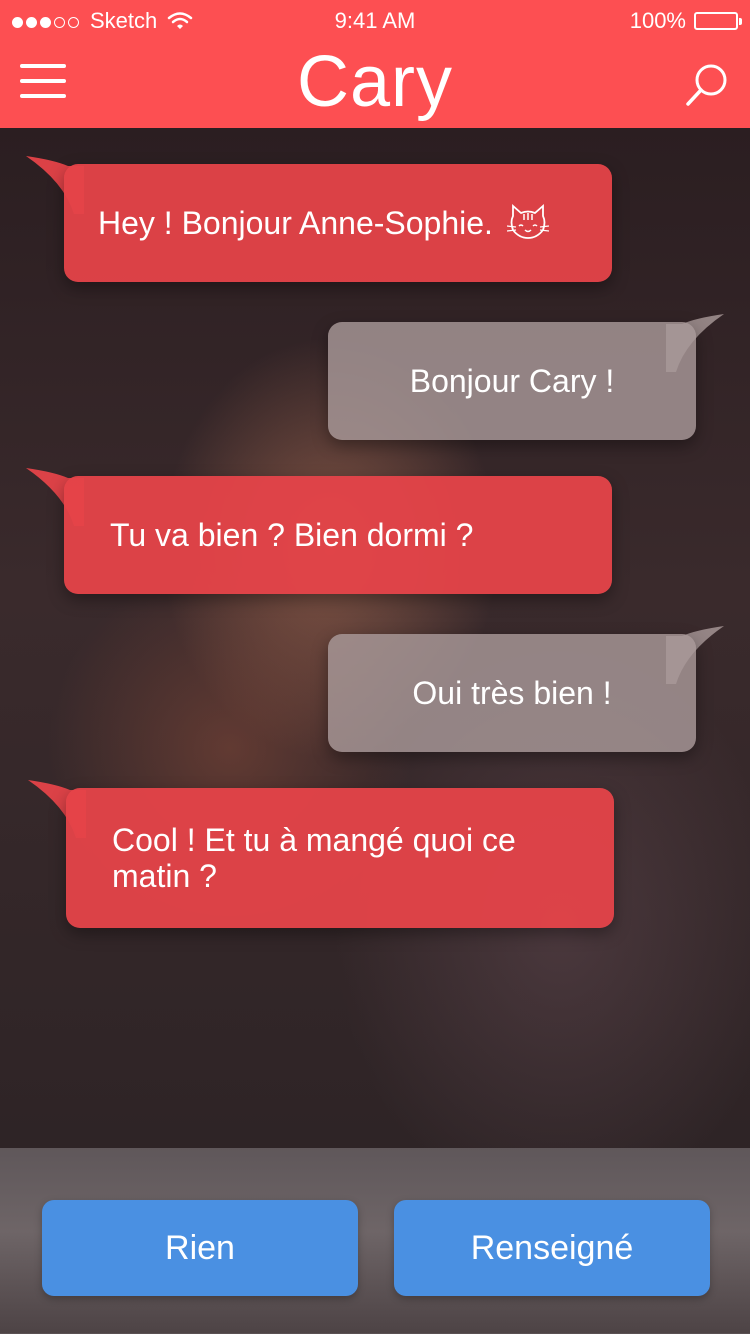 This screenshot has height=1334, width=750. Describe the element at coordinates (718, 21) in the screenshot. I see `battery-icon` at that location.